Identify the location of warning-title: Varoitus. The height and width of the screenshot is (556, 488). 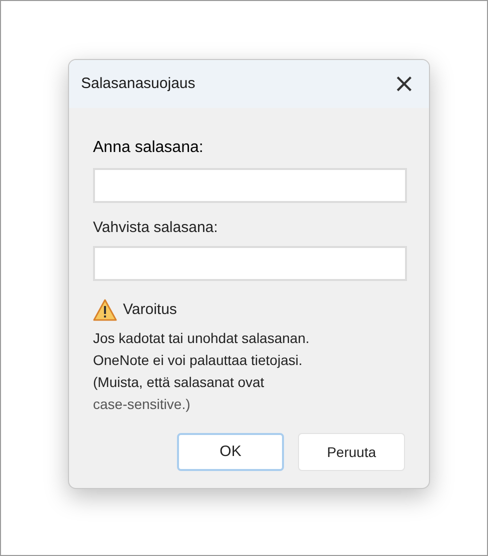
(150, 310).